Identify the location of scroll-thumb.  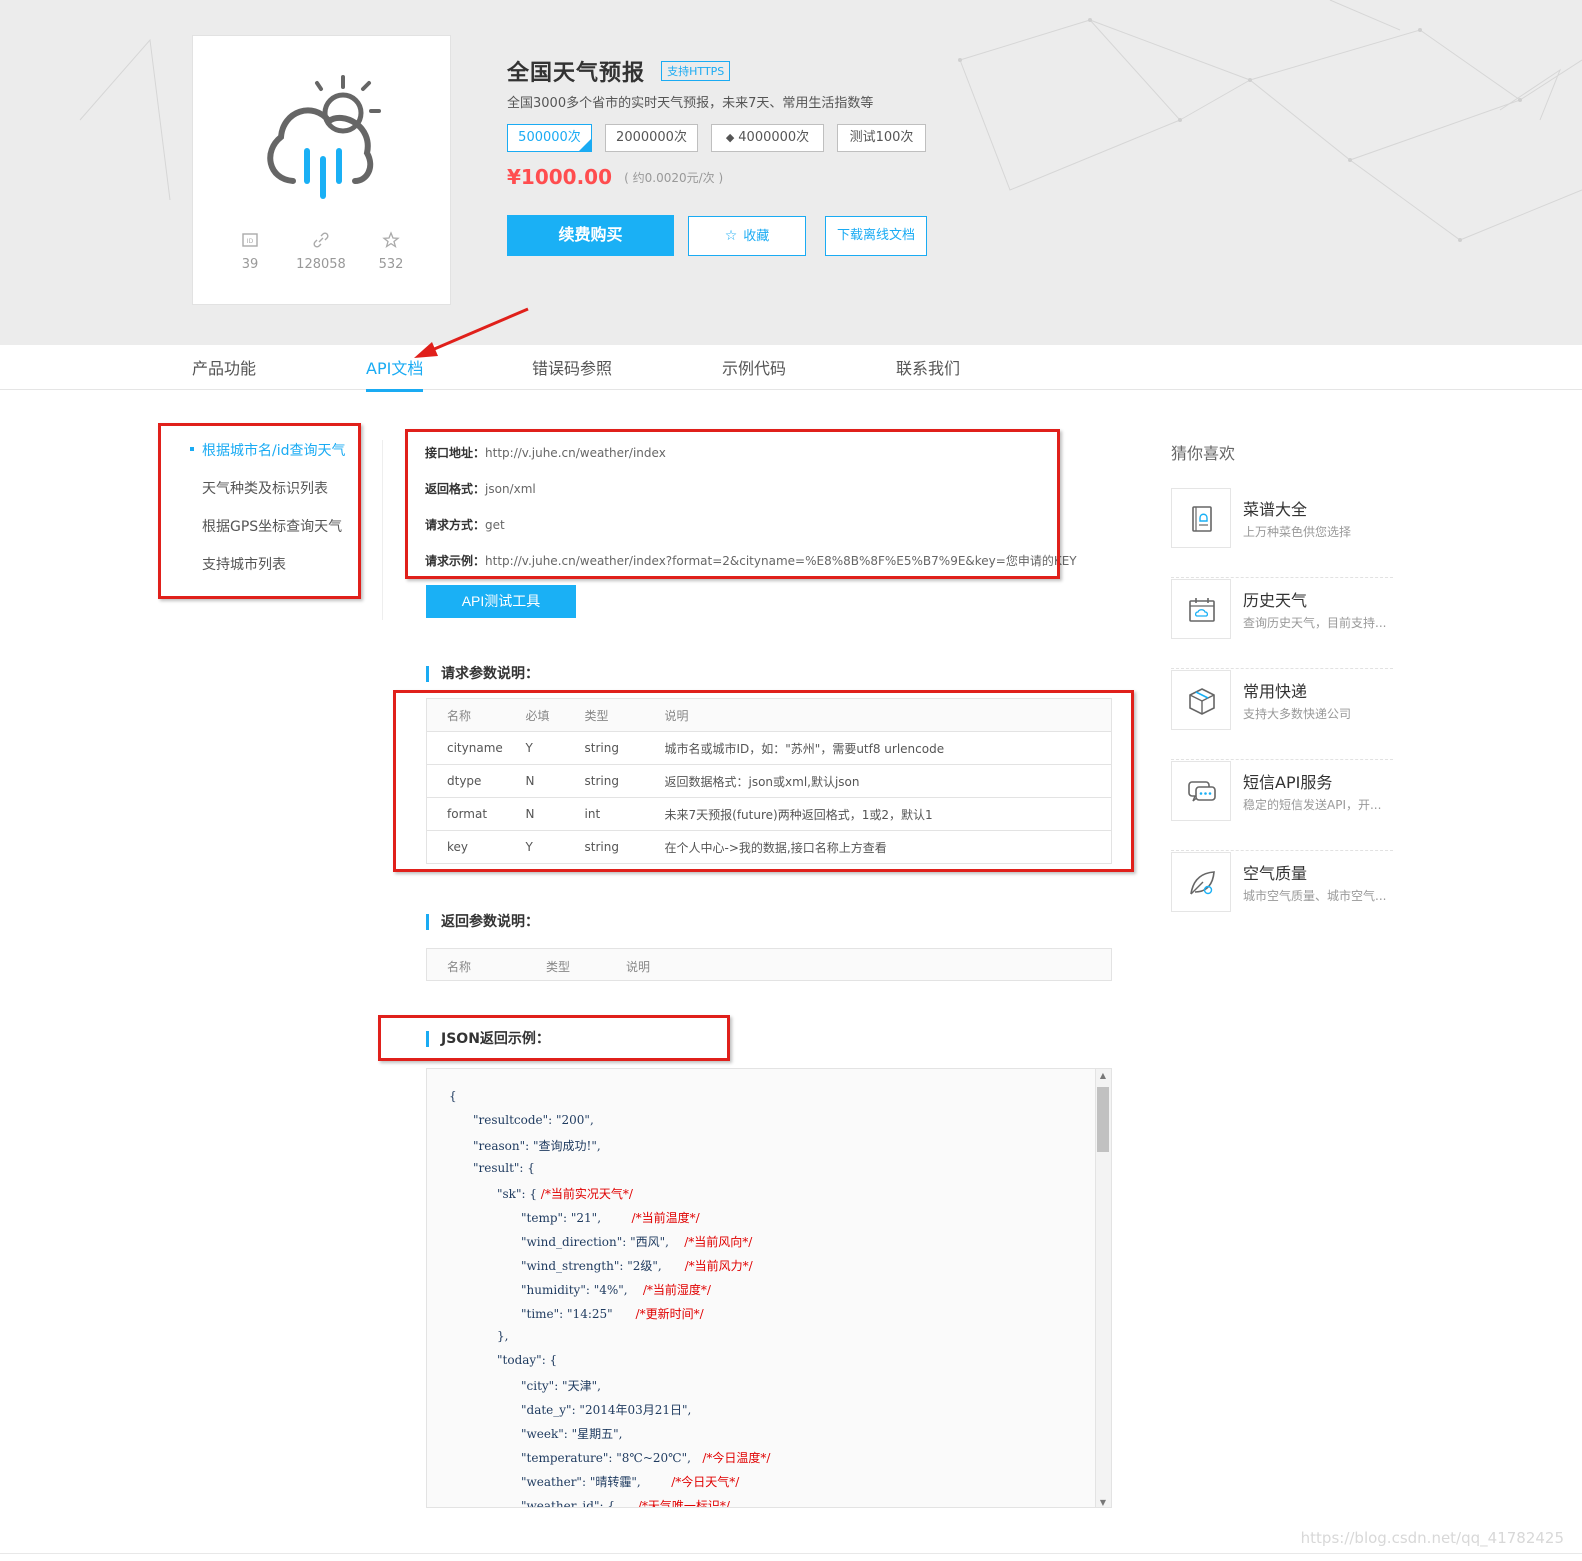
(1103, 1119).